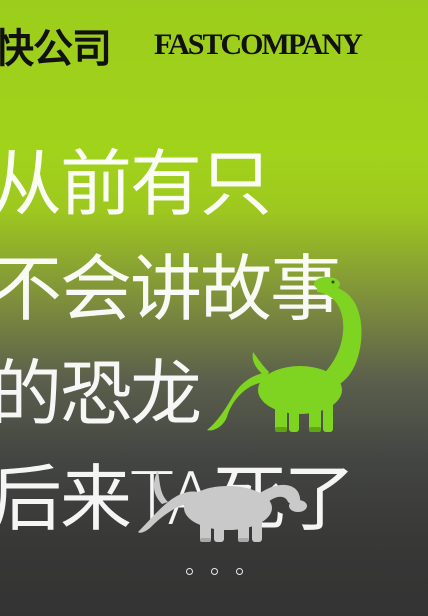  What do you see at coordinates (284, 354) in the screenshot?
I see `green-dinosaur-illustration` at bounding box center [284, 354].